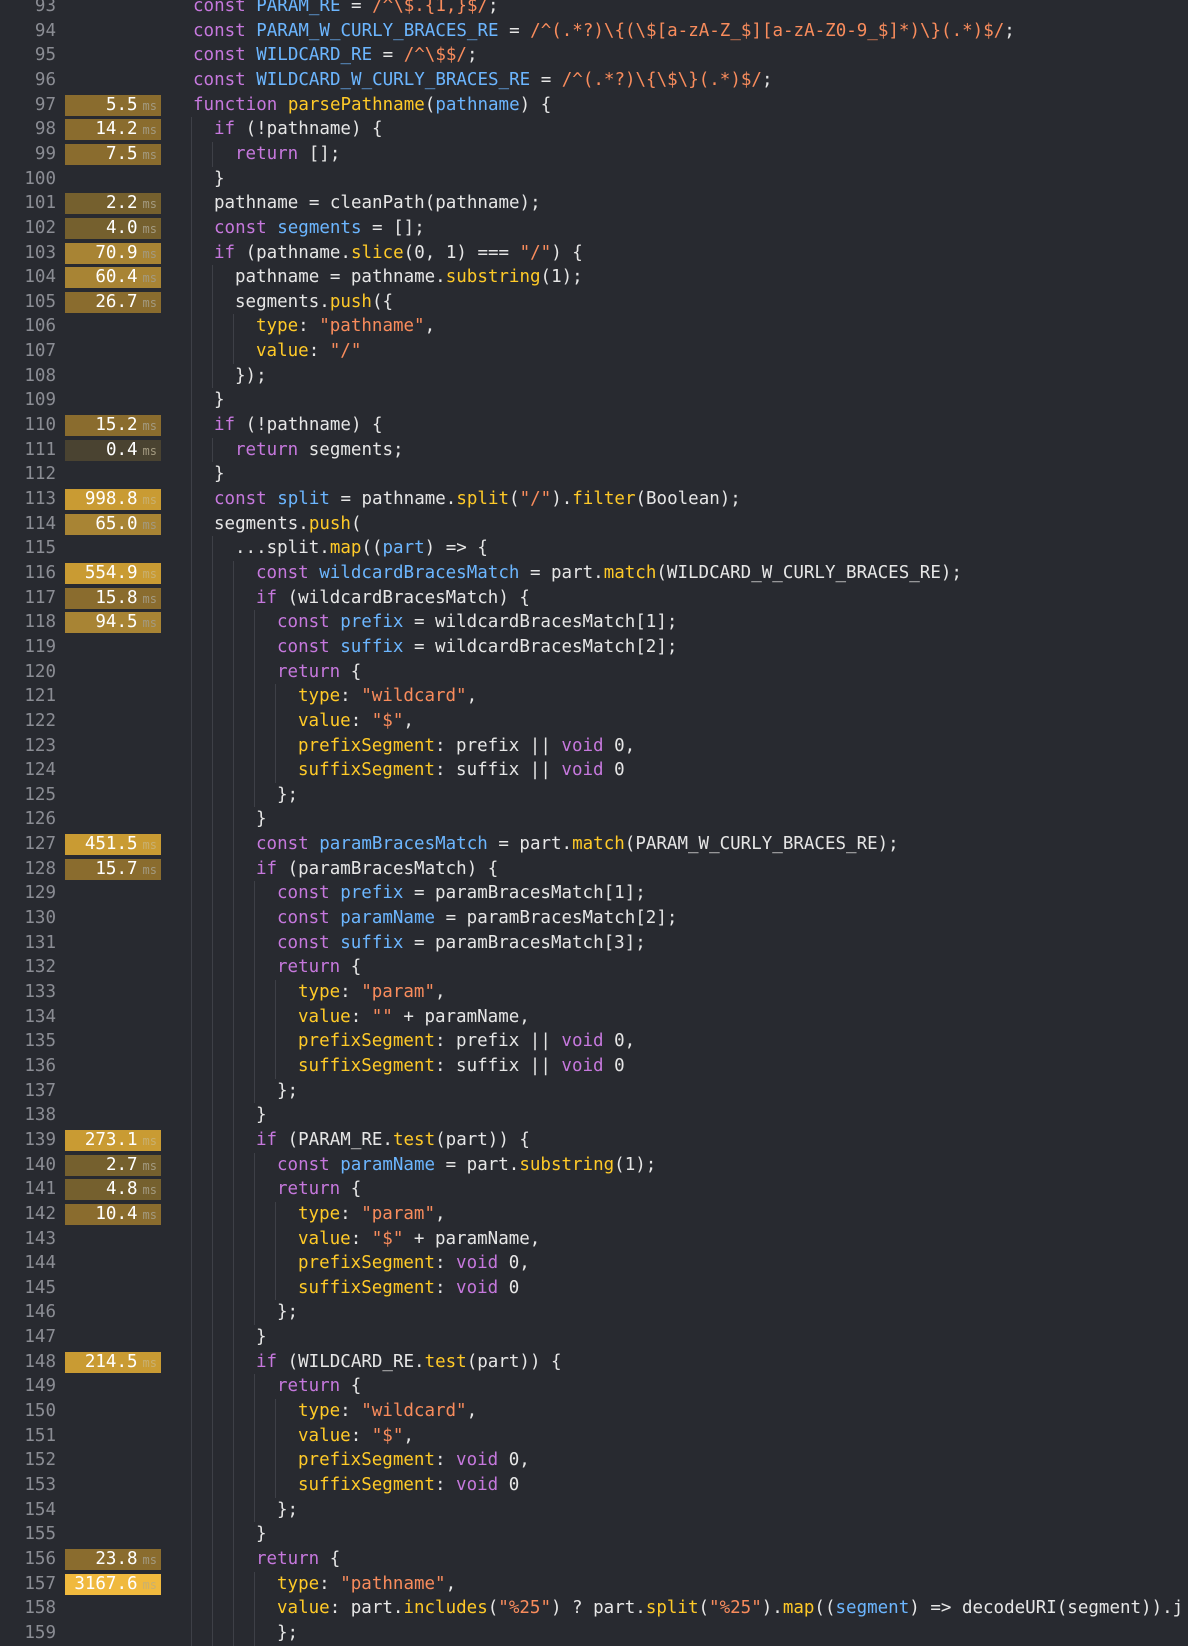 The height and width of the screenshot is (1646, 1188). What do you see at coordinates (594, 696) in the screenshot?
I see `code-line: 121 type: "wildcard",` at bounding box center [594, 696].